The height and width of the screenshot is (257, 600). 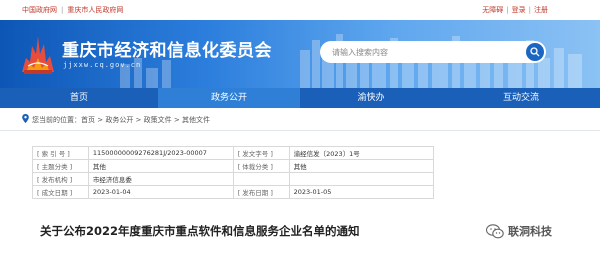 What do you see at coordinates (160, 192) in the screenshot?
I see `meta-value-written-date: 2023-01-04` at bounding box center [160, 192].